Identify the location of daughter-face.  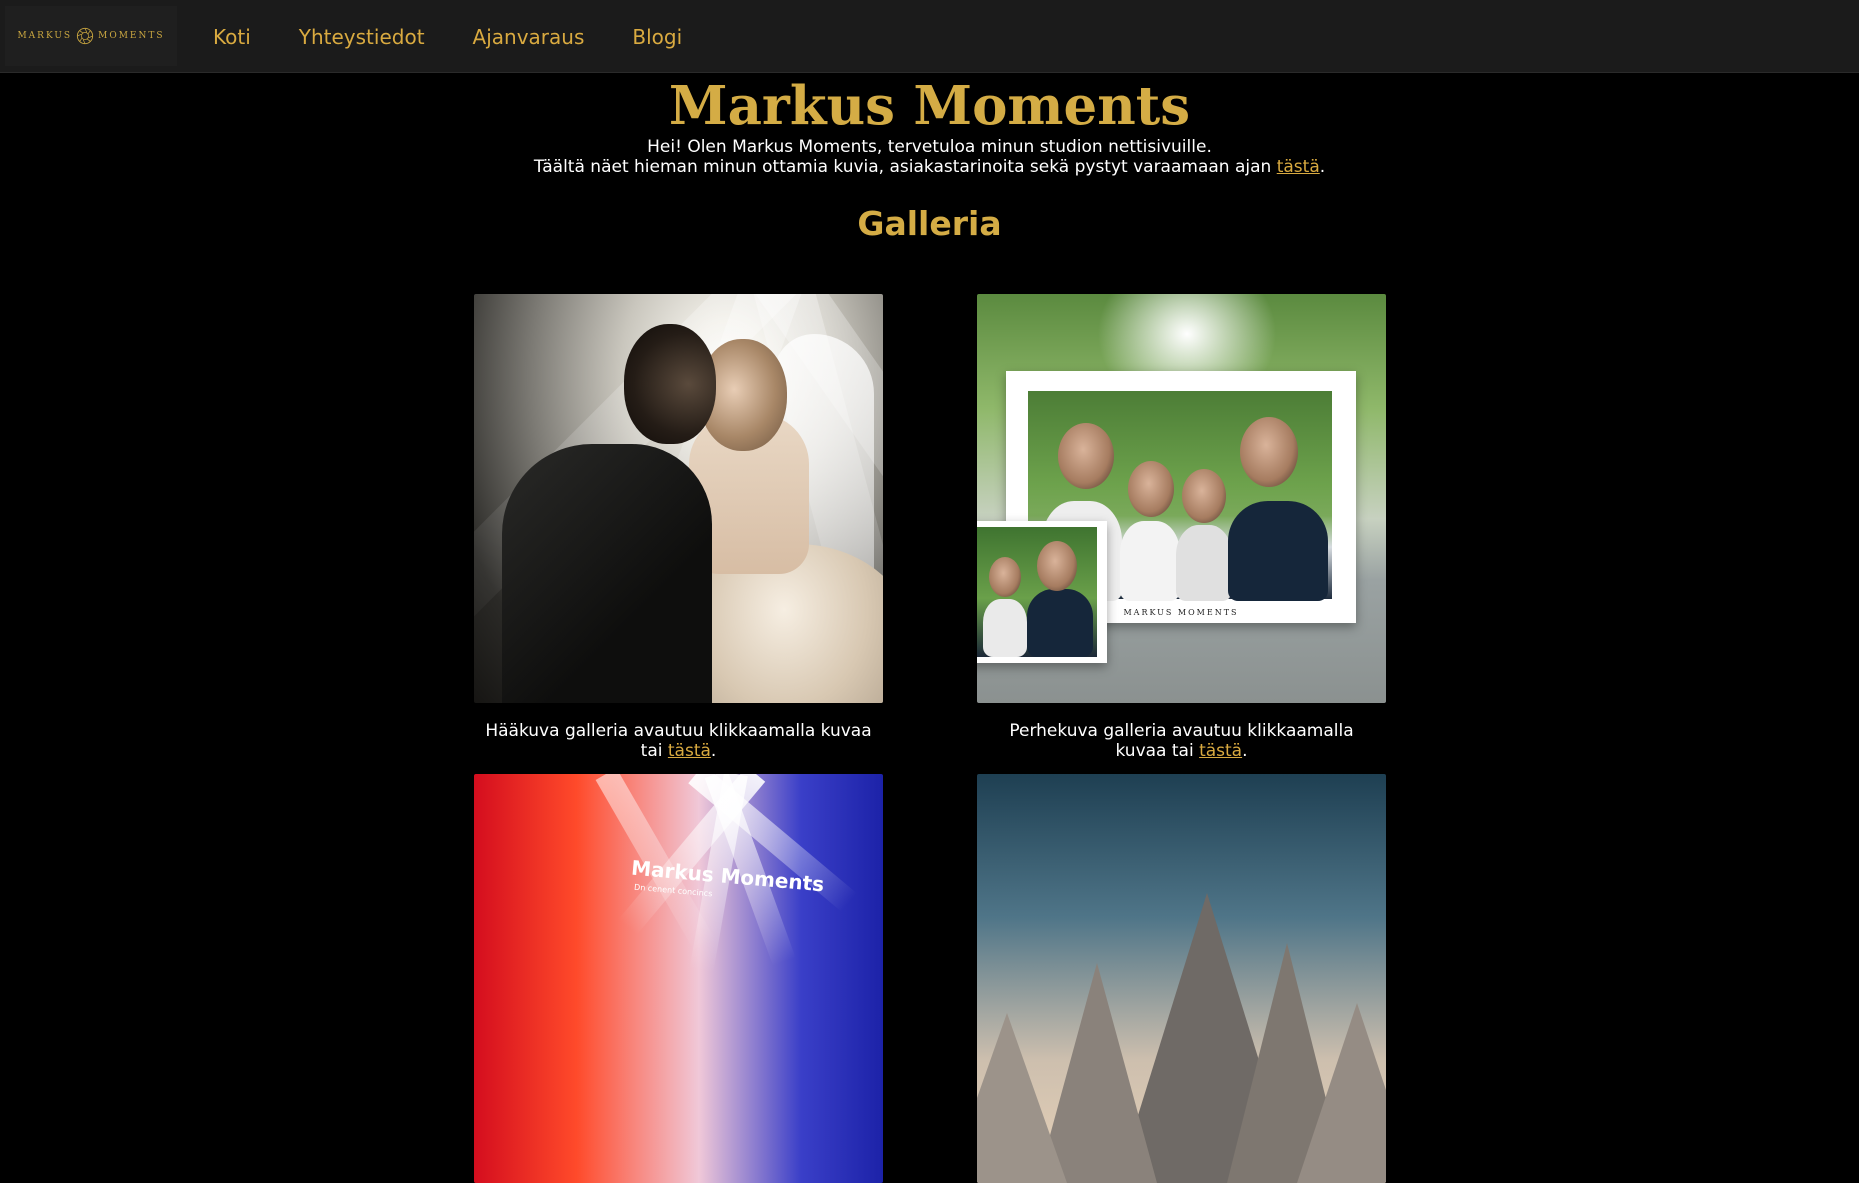
(1151, 489).